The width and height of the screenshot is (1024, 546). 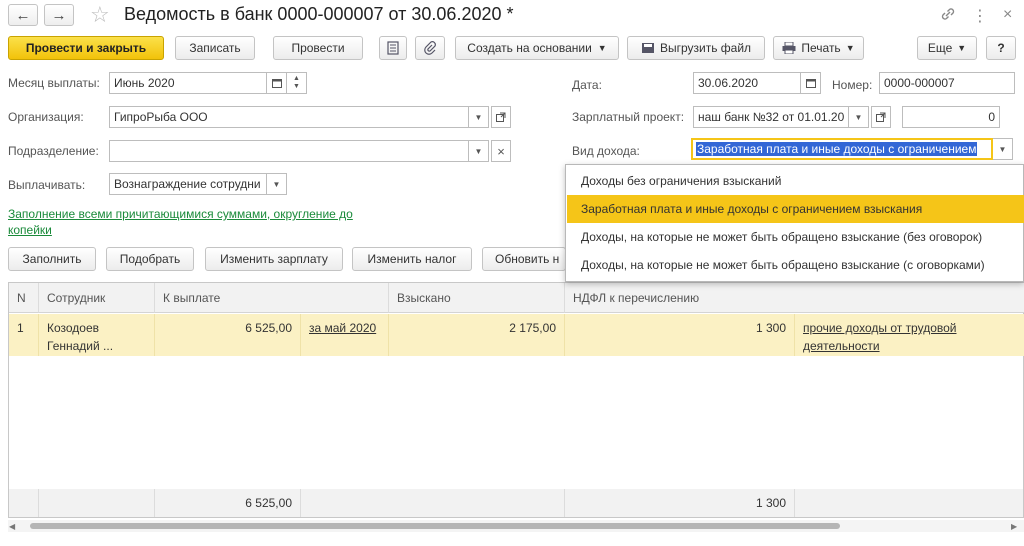 What do you see at coordinates (1007, 15) in the screenshot?
I see `close-icon: ×` at bounding box center [1007, 15].